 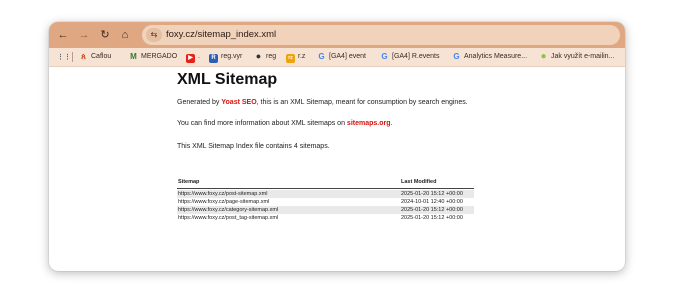 What do you see at coordinates (159, 56) in the screenshot?
I see `bookmark-label: MERGADO` at bounding box center [159, 56].